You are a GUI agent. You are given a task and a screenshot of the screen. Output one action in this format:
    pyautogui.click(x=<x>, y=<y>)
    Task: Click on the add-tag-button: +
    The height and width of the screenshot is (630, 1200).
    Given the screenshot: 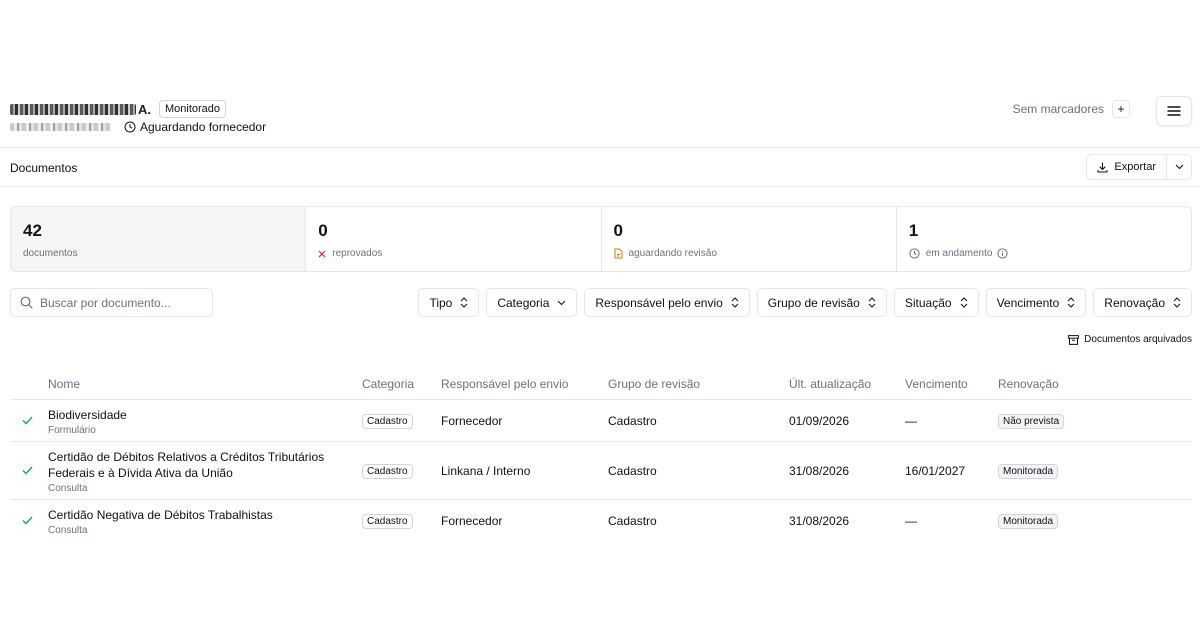 What is the action you would take?
    pyautogui.click(x=1121, y=109)
    